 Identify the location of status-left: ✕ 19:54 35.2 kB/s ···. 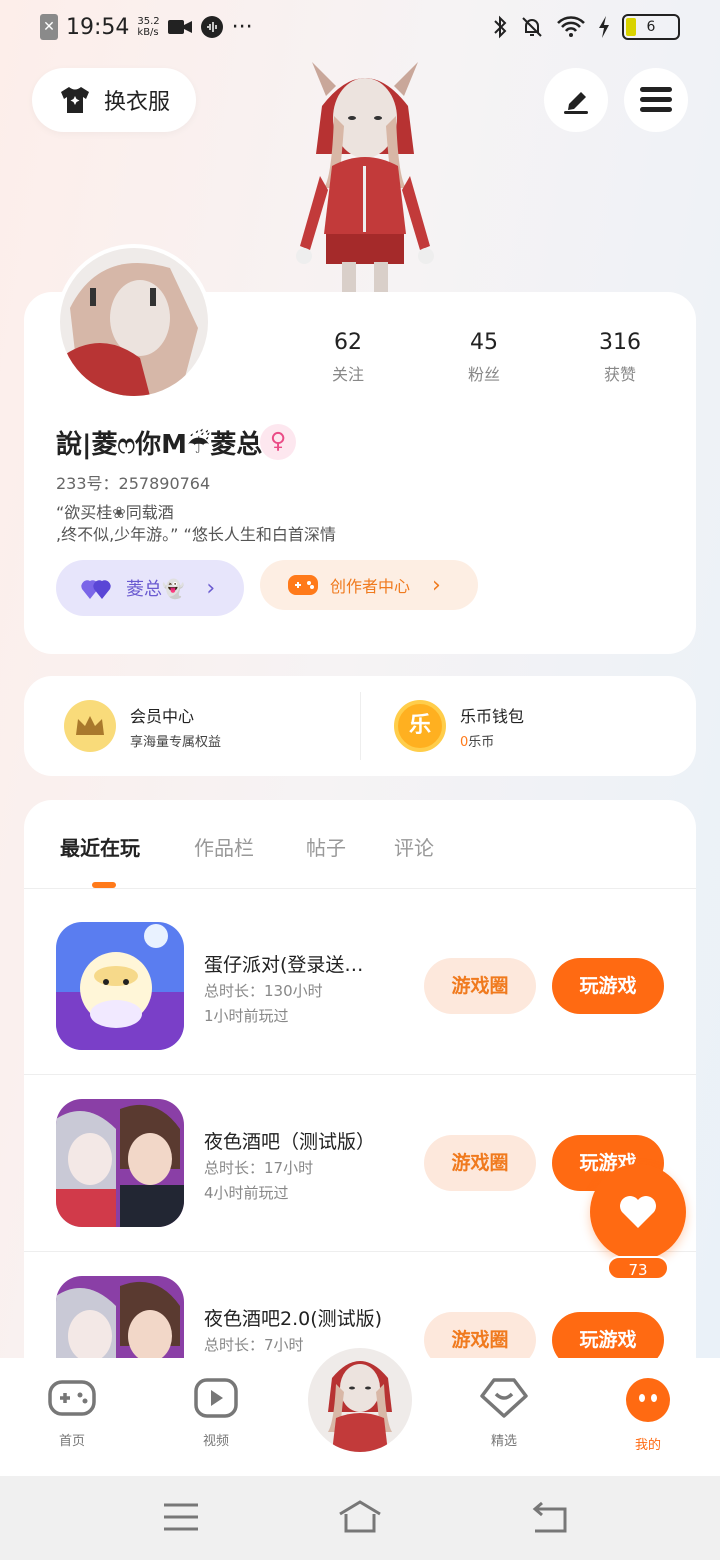
(146, 27).